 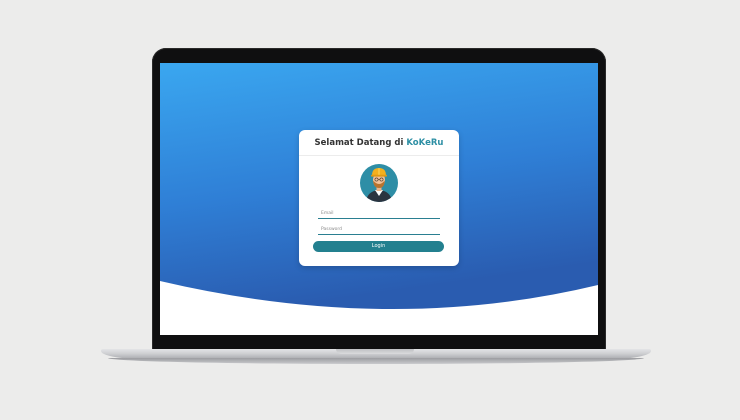 I want to click on login-title-prefix: Selamat Datang di, so click(x=359, y=142).